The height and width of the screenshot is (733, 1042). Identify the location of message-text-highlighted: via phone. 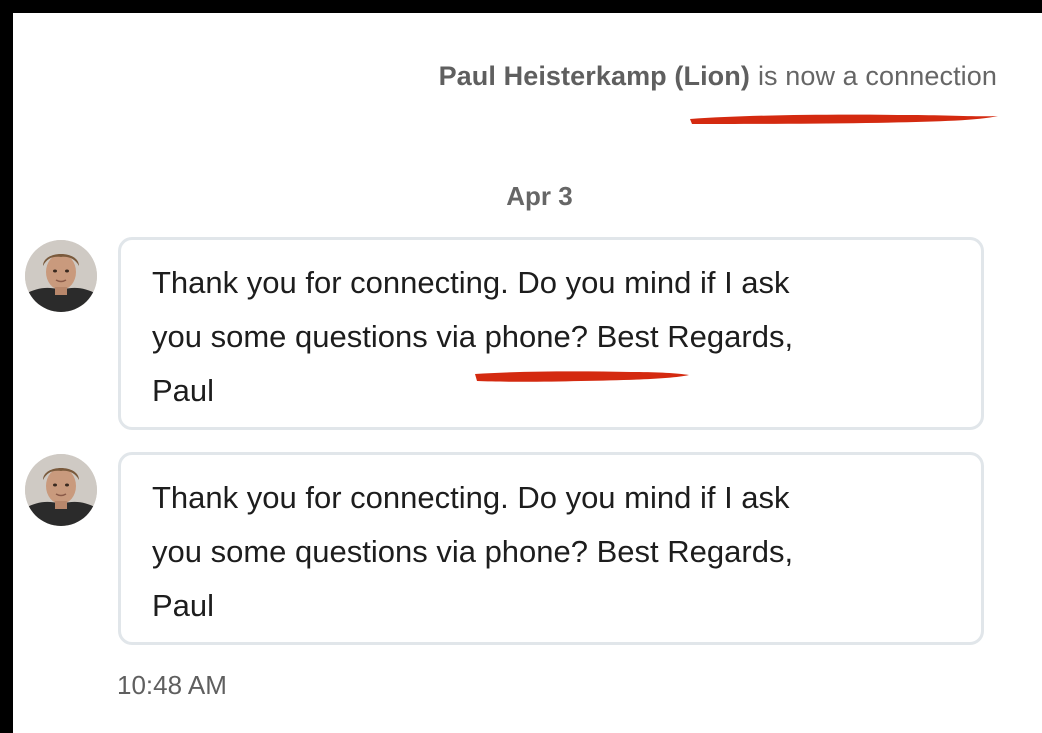
(503, 336).